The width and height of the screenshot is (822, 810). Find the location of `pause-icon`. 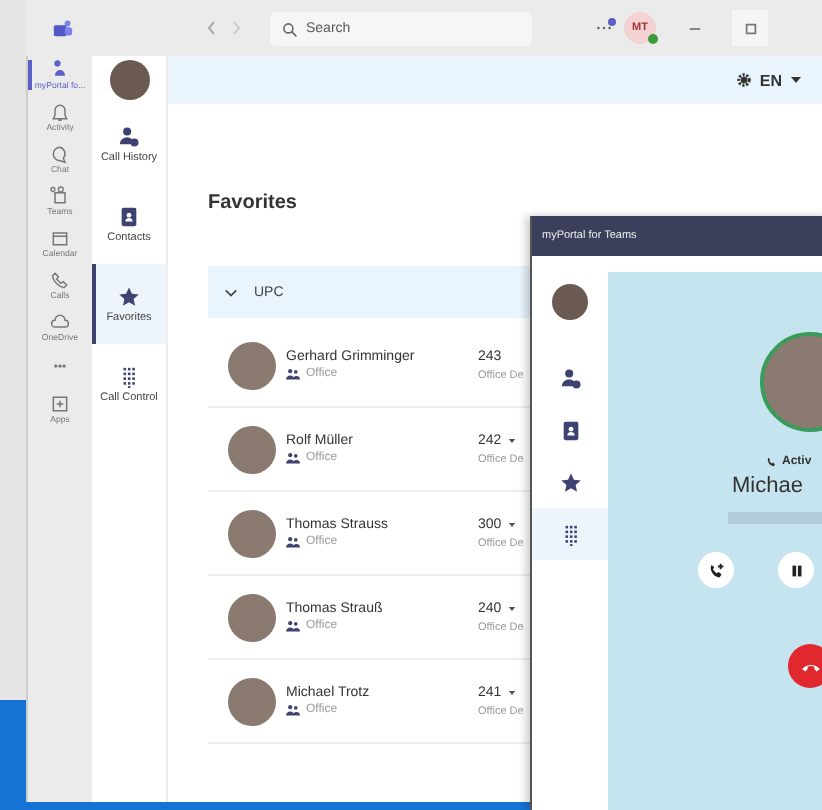

pause-icon is located at coordinates (796, 570).